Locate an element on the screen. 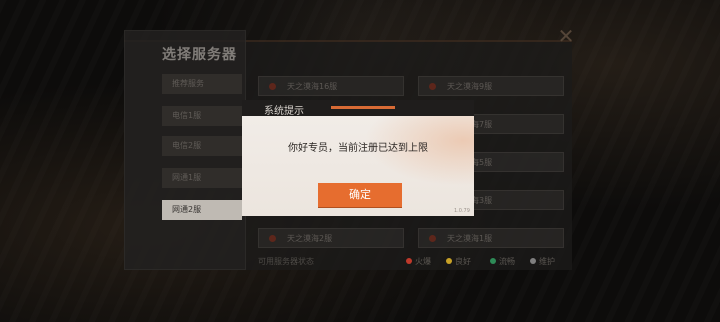 The image size is (720, 322). sidebar-item-3: 网通1服 is located at coordinates (202, 178).